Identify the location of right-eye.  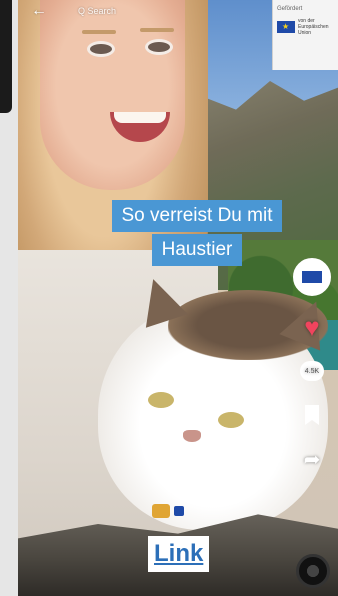
(159, 47).